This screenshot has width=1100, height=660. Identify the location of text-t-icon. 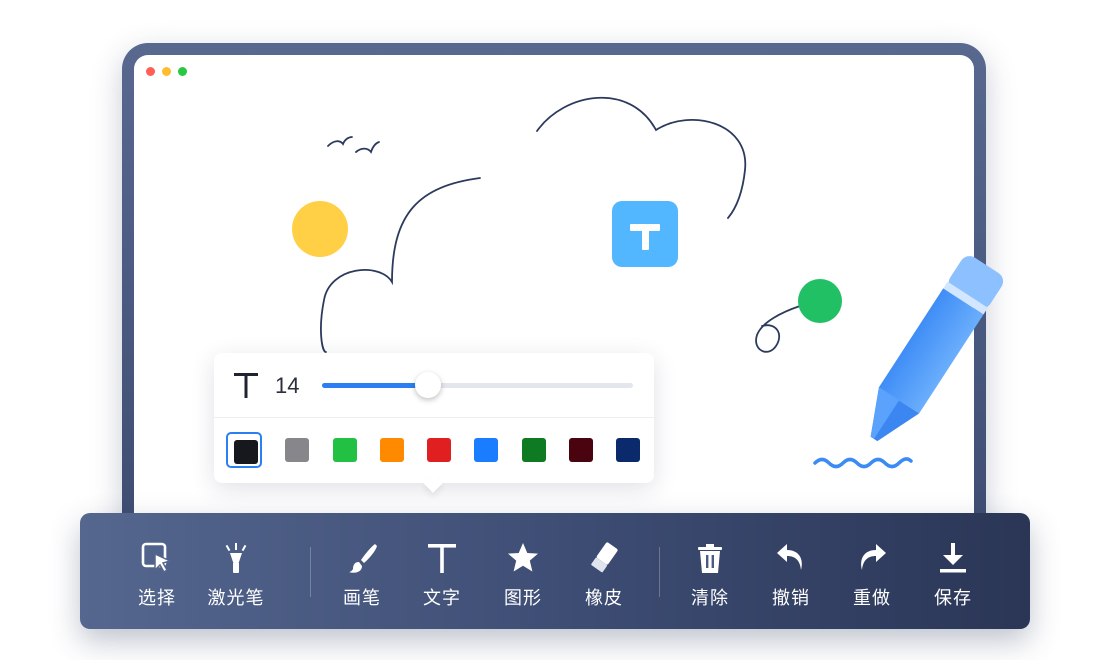
(246, 385).